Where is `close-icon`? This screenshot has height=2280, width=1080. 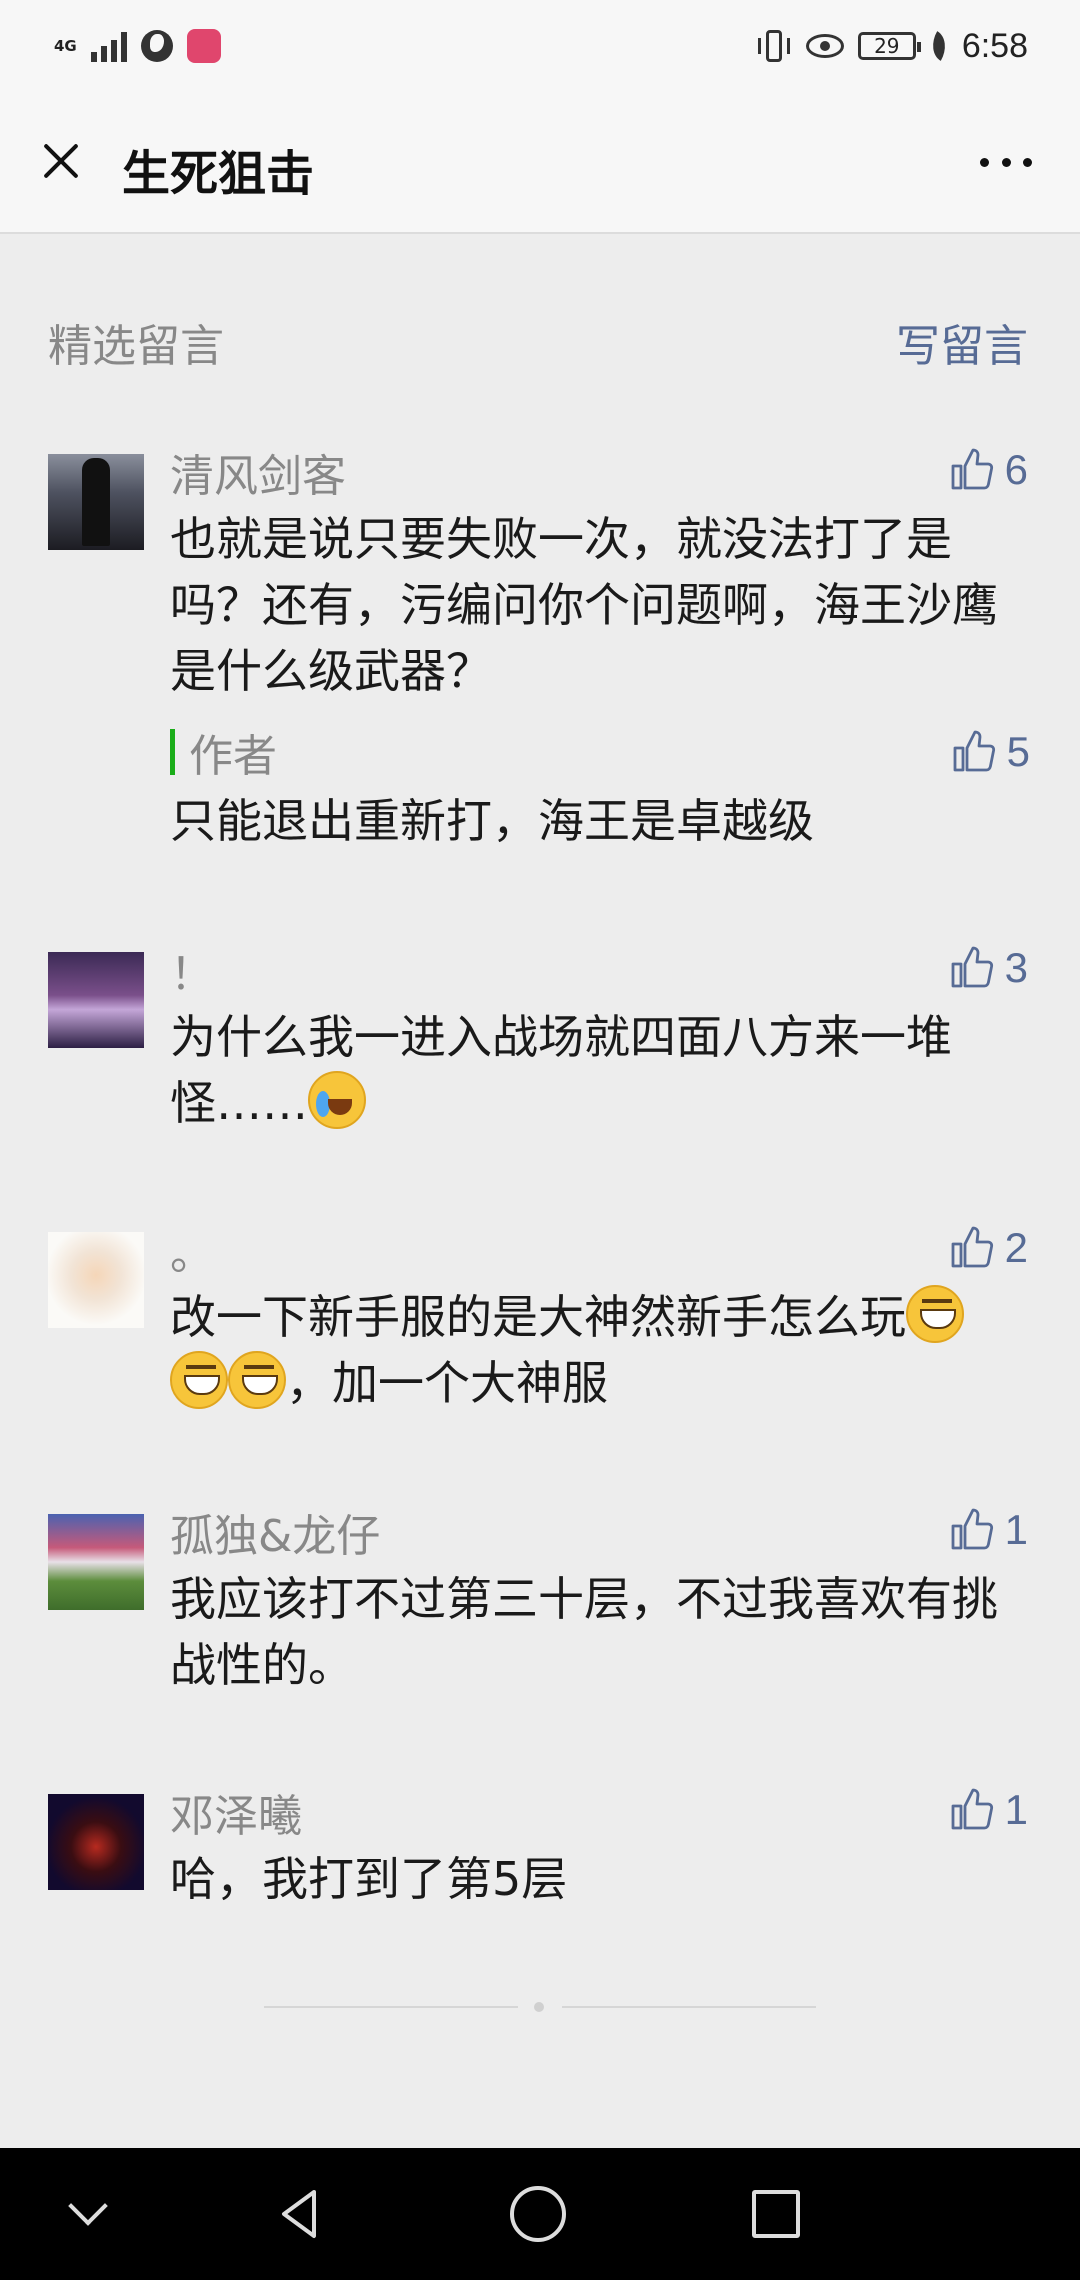 close-icon is located at coordinates (61, 161).